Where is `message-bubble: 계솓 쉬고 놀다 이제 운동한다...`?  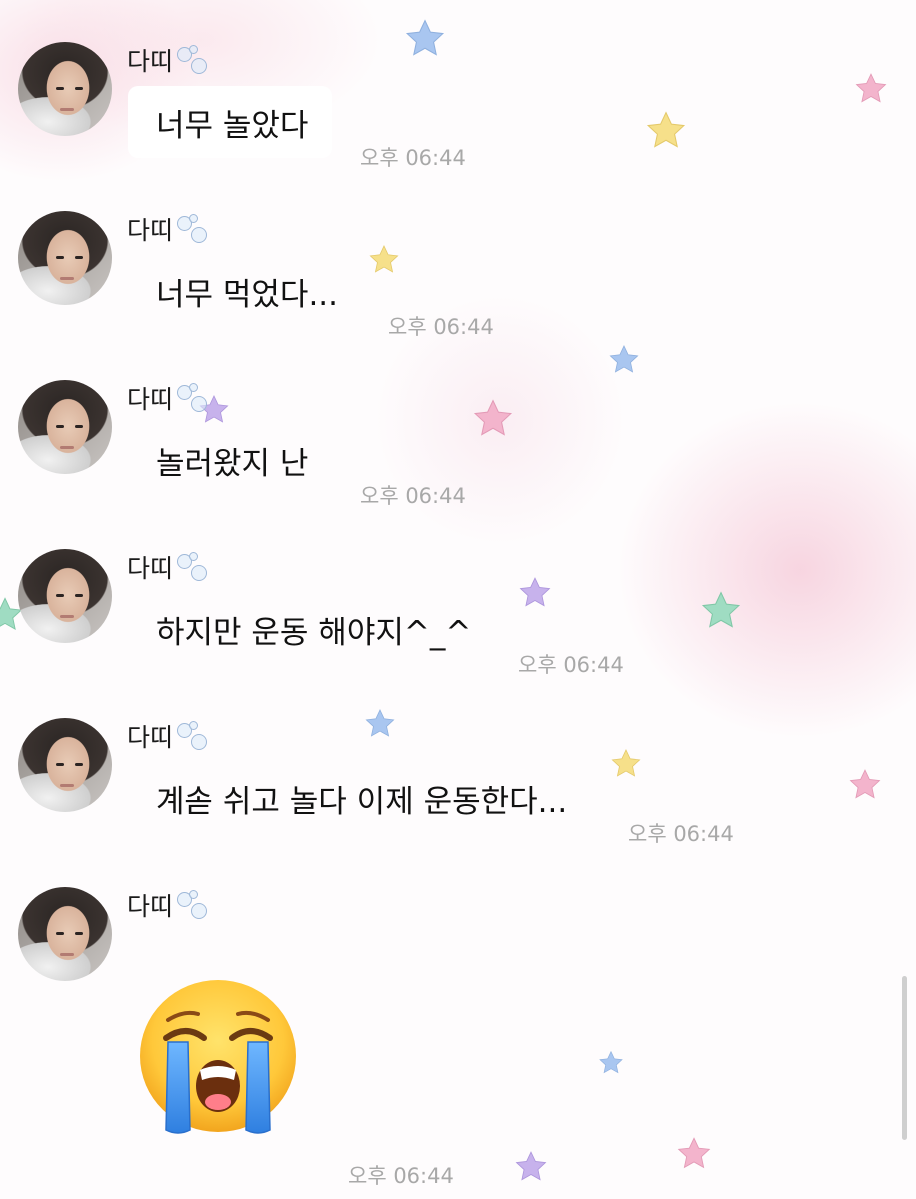 message-bubble: 계솓 쉬고 놀다 이제 운동한다... is located at coordinates (359, 798).